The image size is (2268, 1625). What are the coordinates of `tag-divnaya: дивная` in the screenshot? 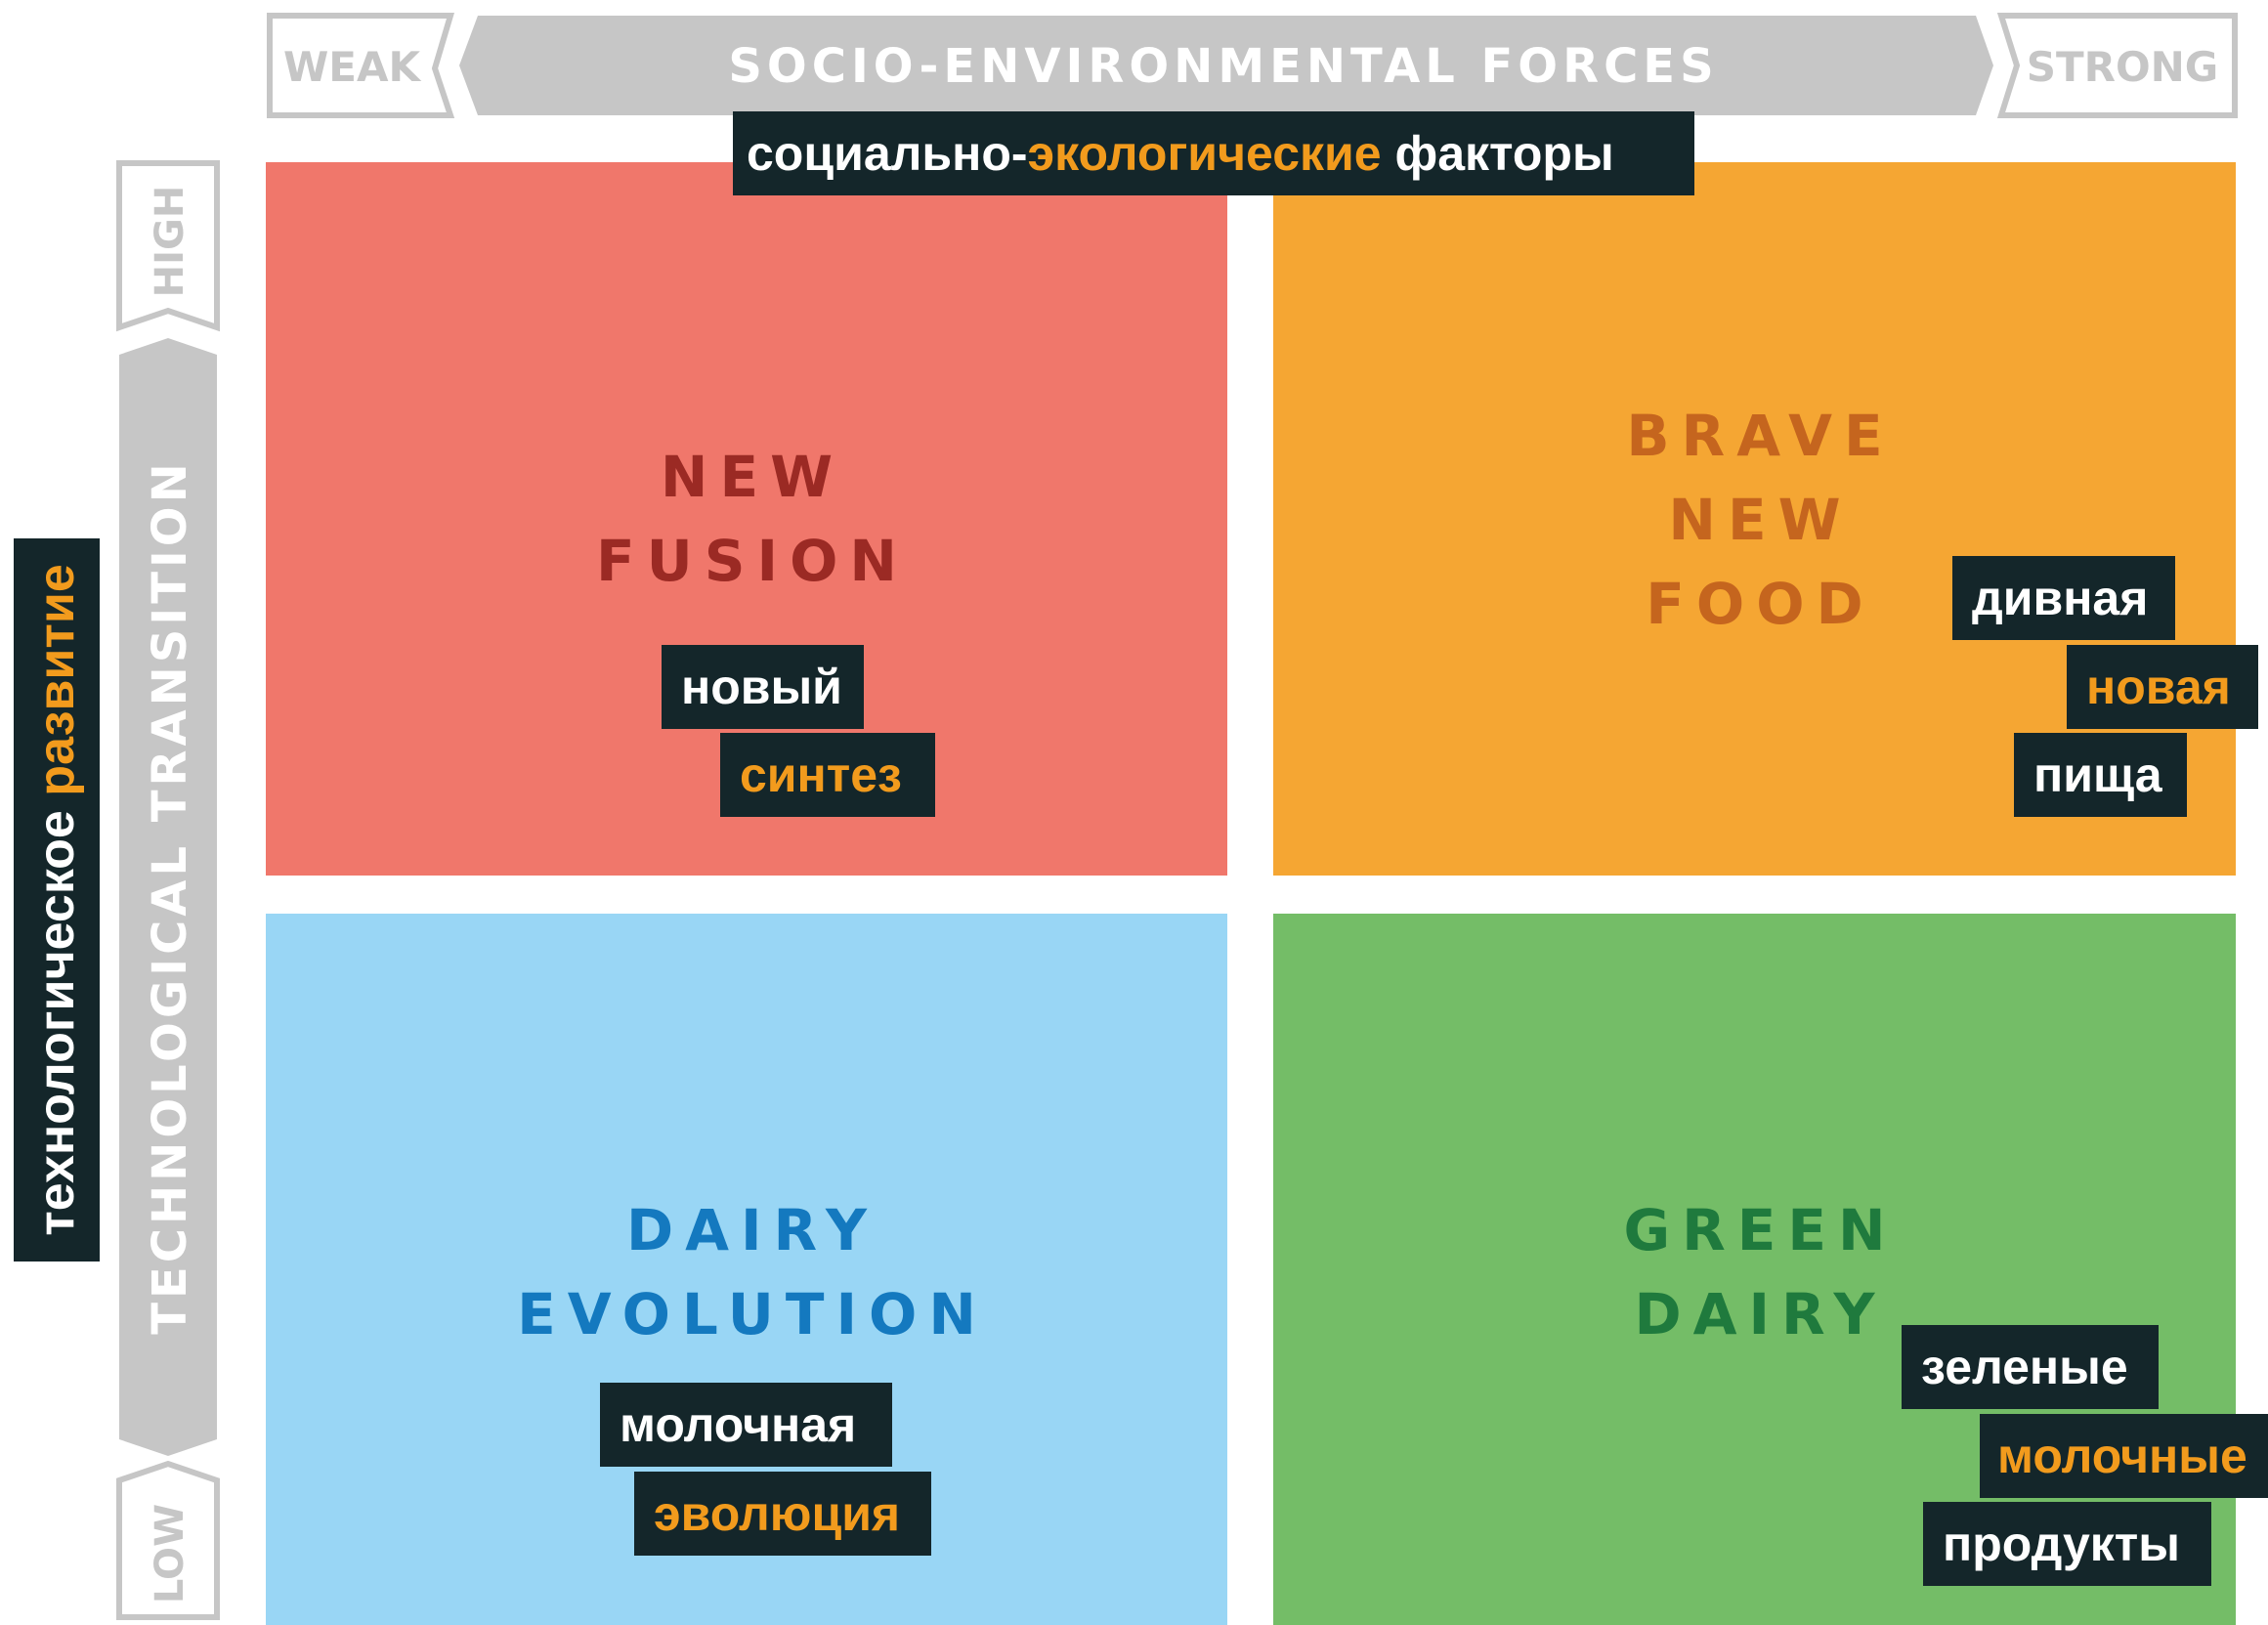 It's located at (2063, 598).